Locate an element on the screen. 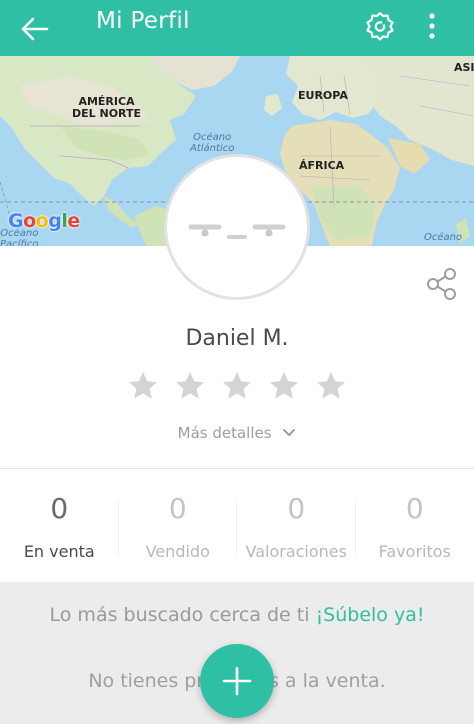 Image resolution: width=474 pixels, height=724 pixels. settings-button is located at coordinates (380, 26).